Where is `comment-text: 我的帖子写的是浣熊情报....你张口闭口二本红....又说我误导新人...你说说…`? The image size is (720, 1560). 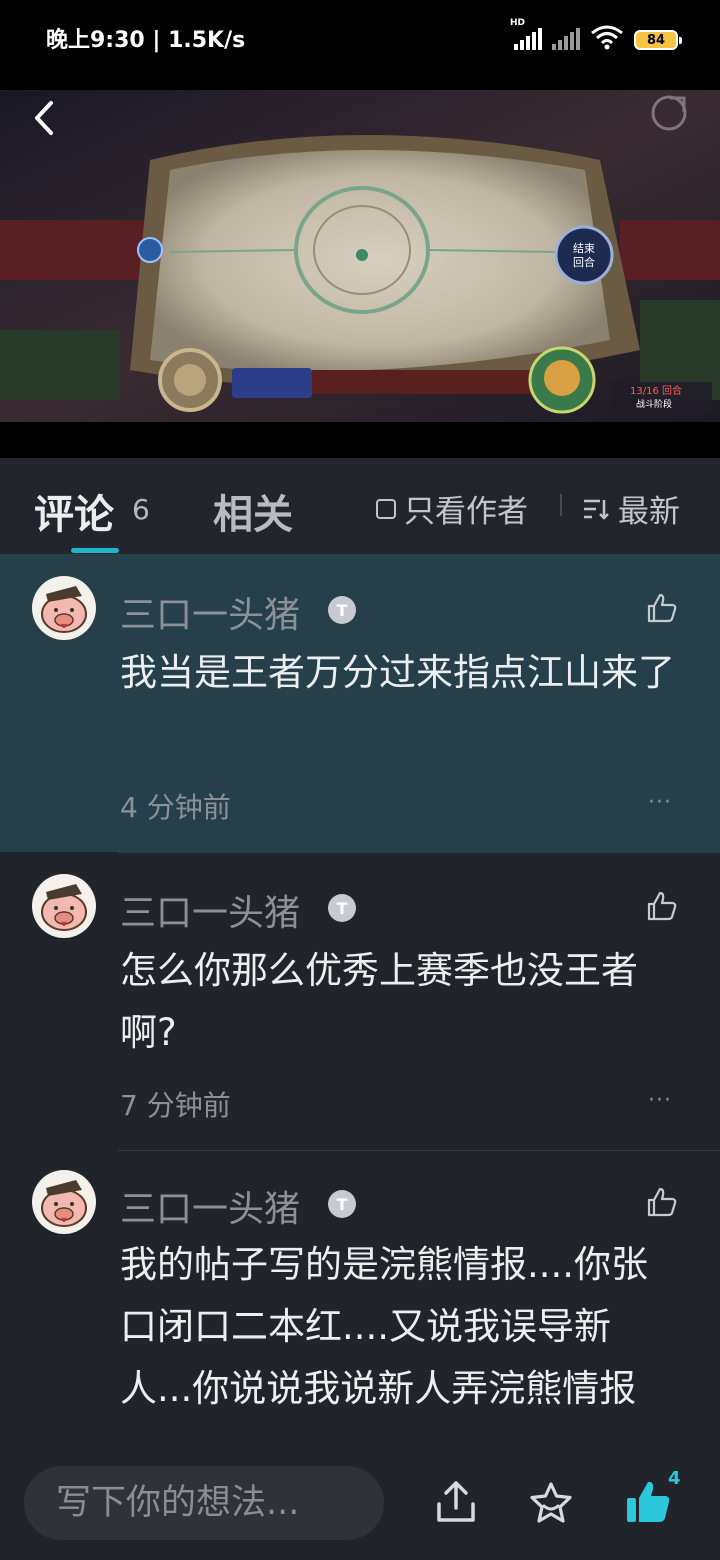
comment-text: 我的帖子写的是浣熊情报....你张口闭口二本红....又说我误导新人...你说说… is located at coordinates (384, 1326).